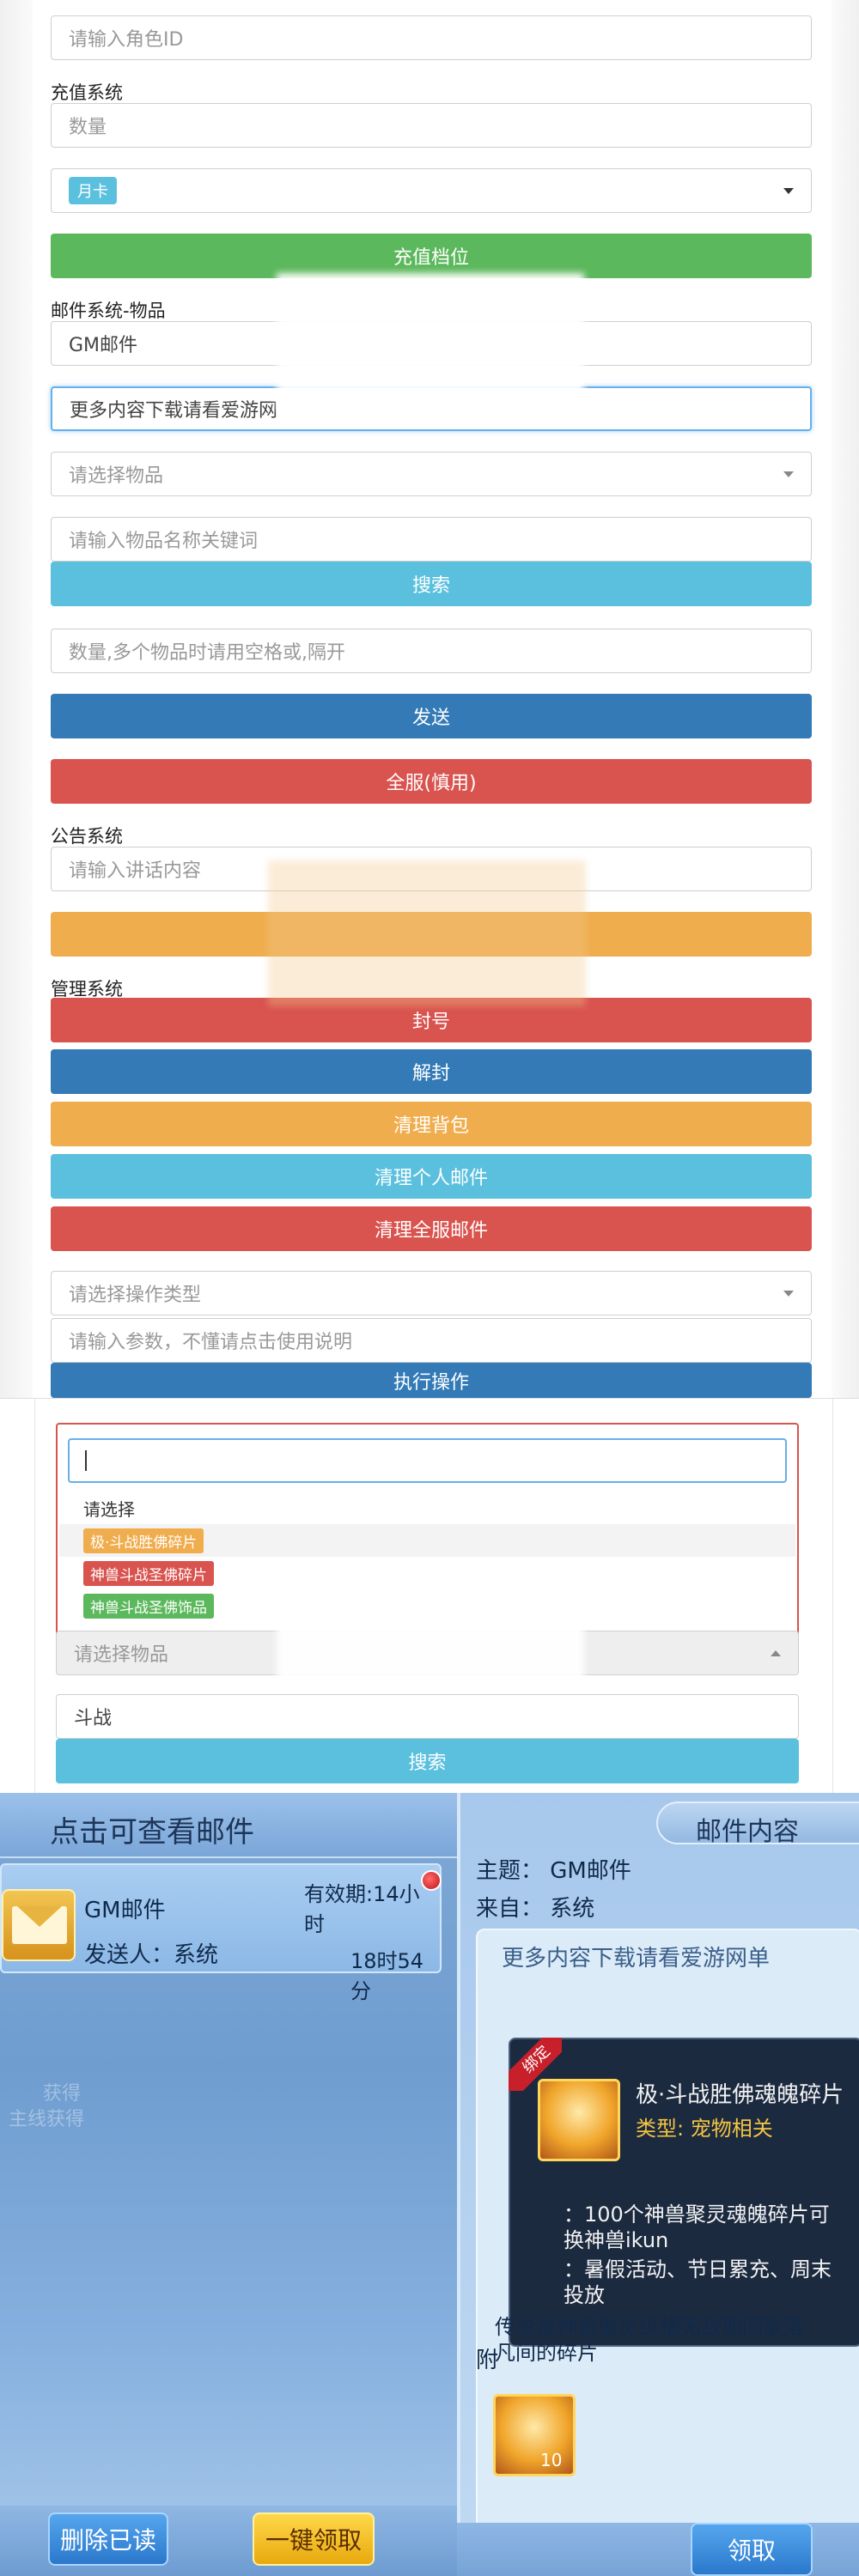 The height and width of the screenshot is (2576, 859). Describe the element at coordinates (221, 1933) in the screenshot. I see `mail-list-item: GM邮件 有效期:14小时 发送人：系统 18时54分` at that location.